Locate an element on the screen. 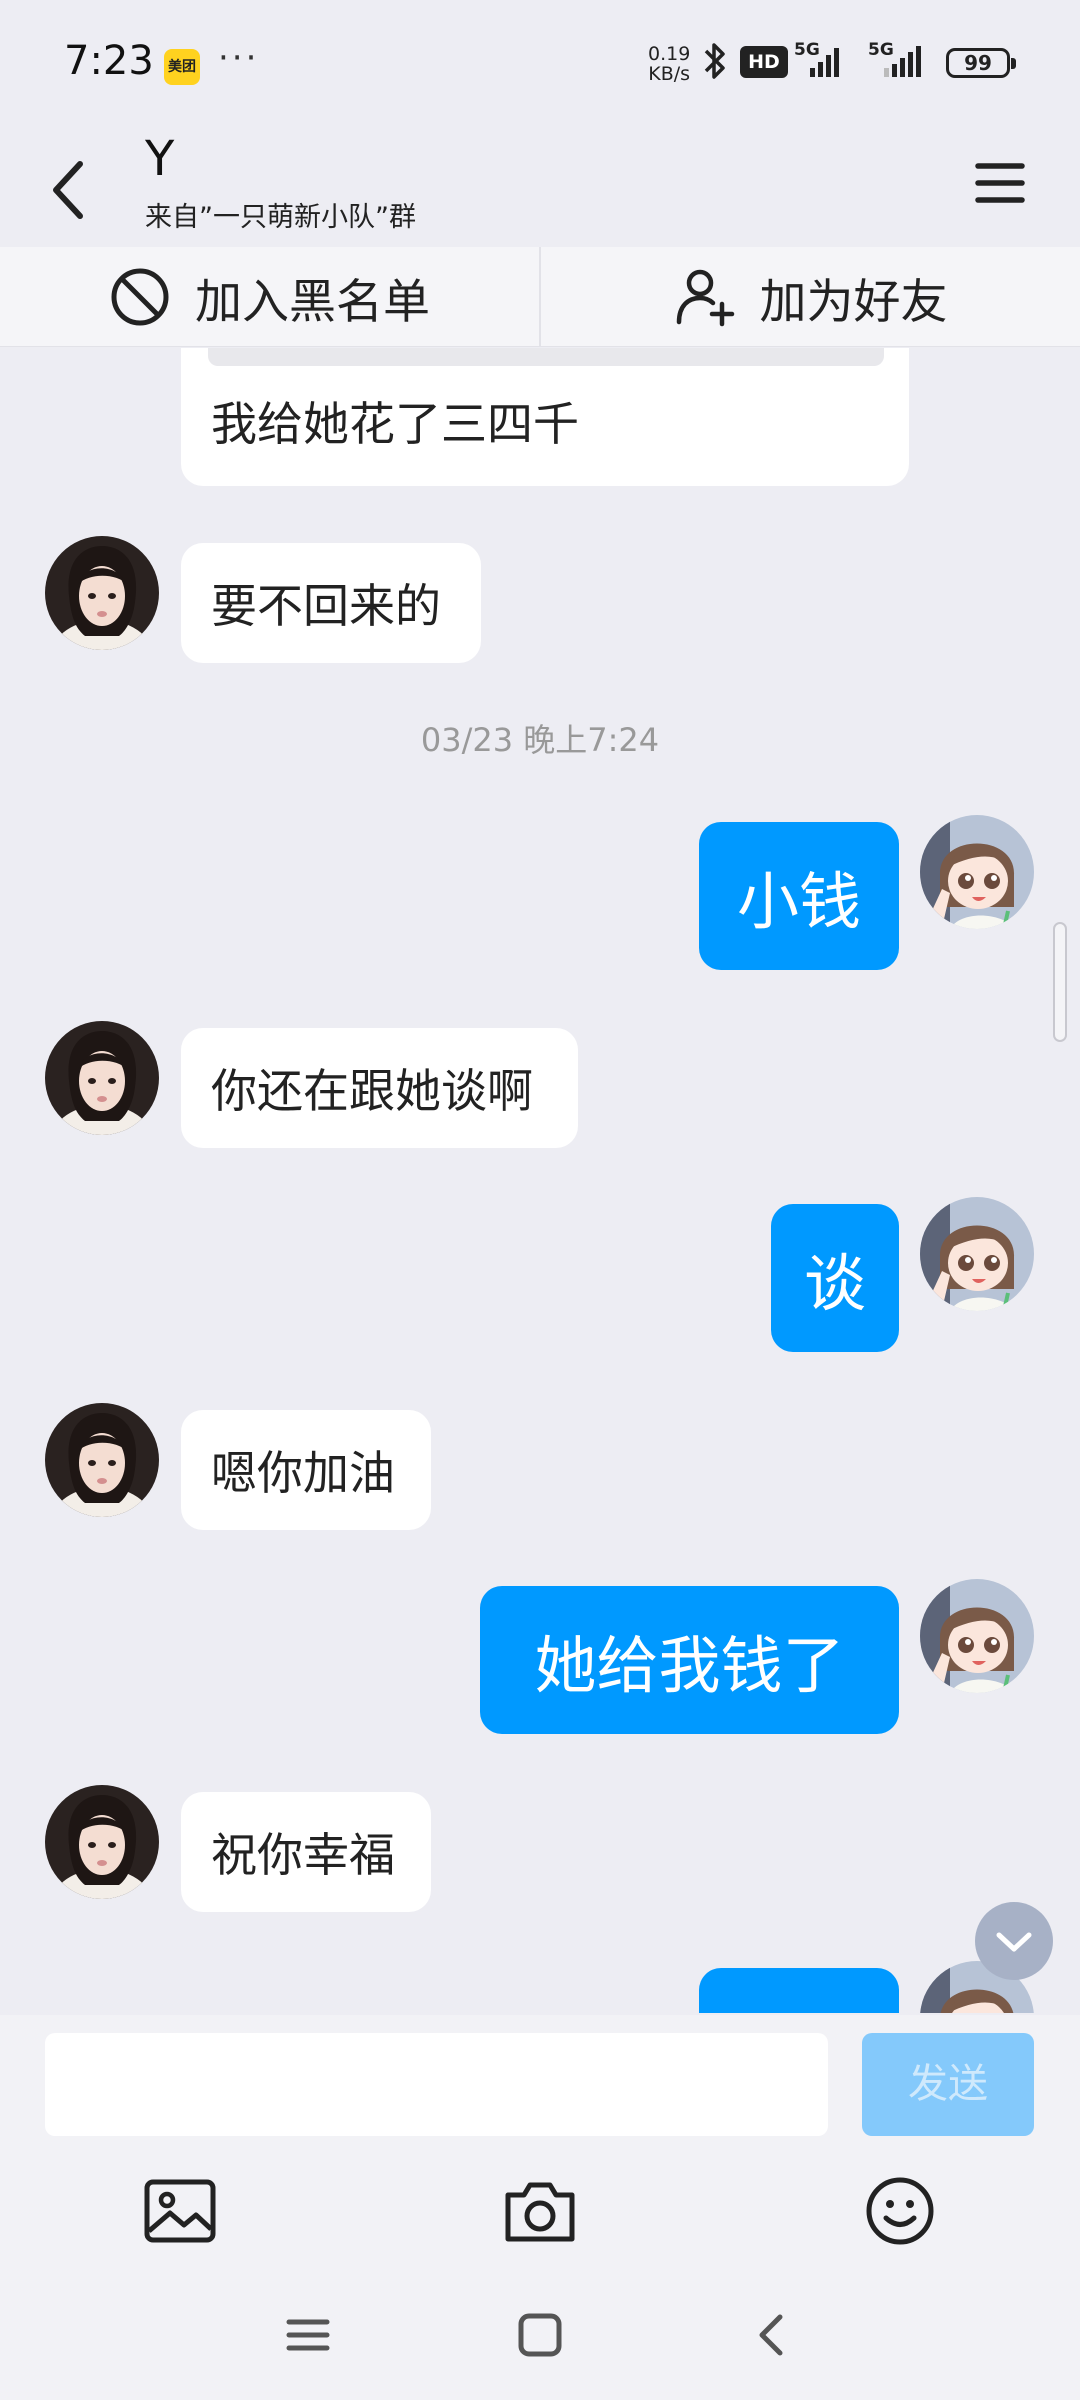  chat-header: Y 来自”一只萌新小队”群 is located at coordinates (540, 185).